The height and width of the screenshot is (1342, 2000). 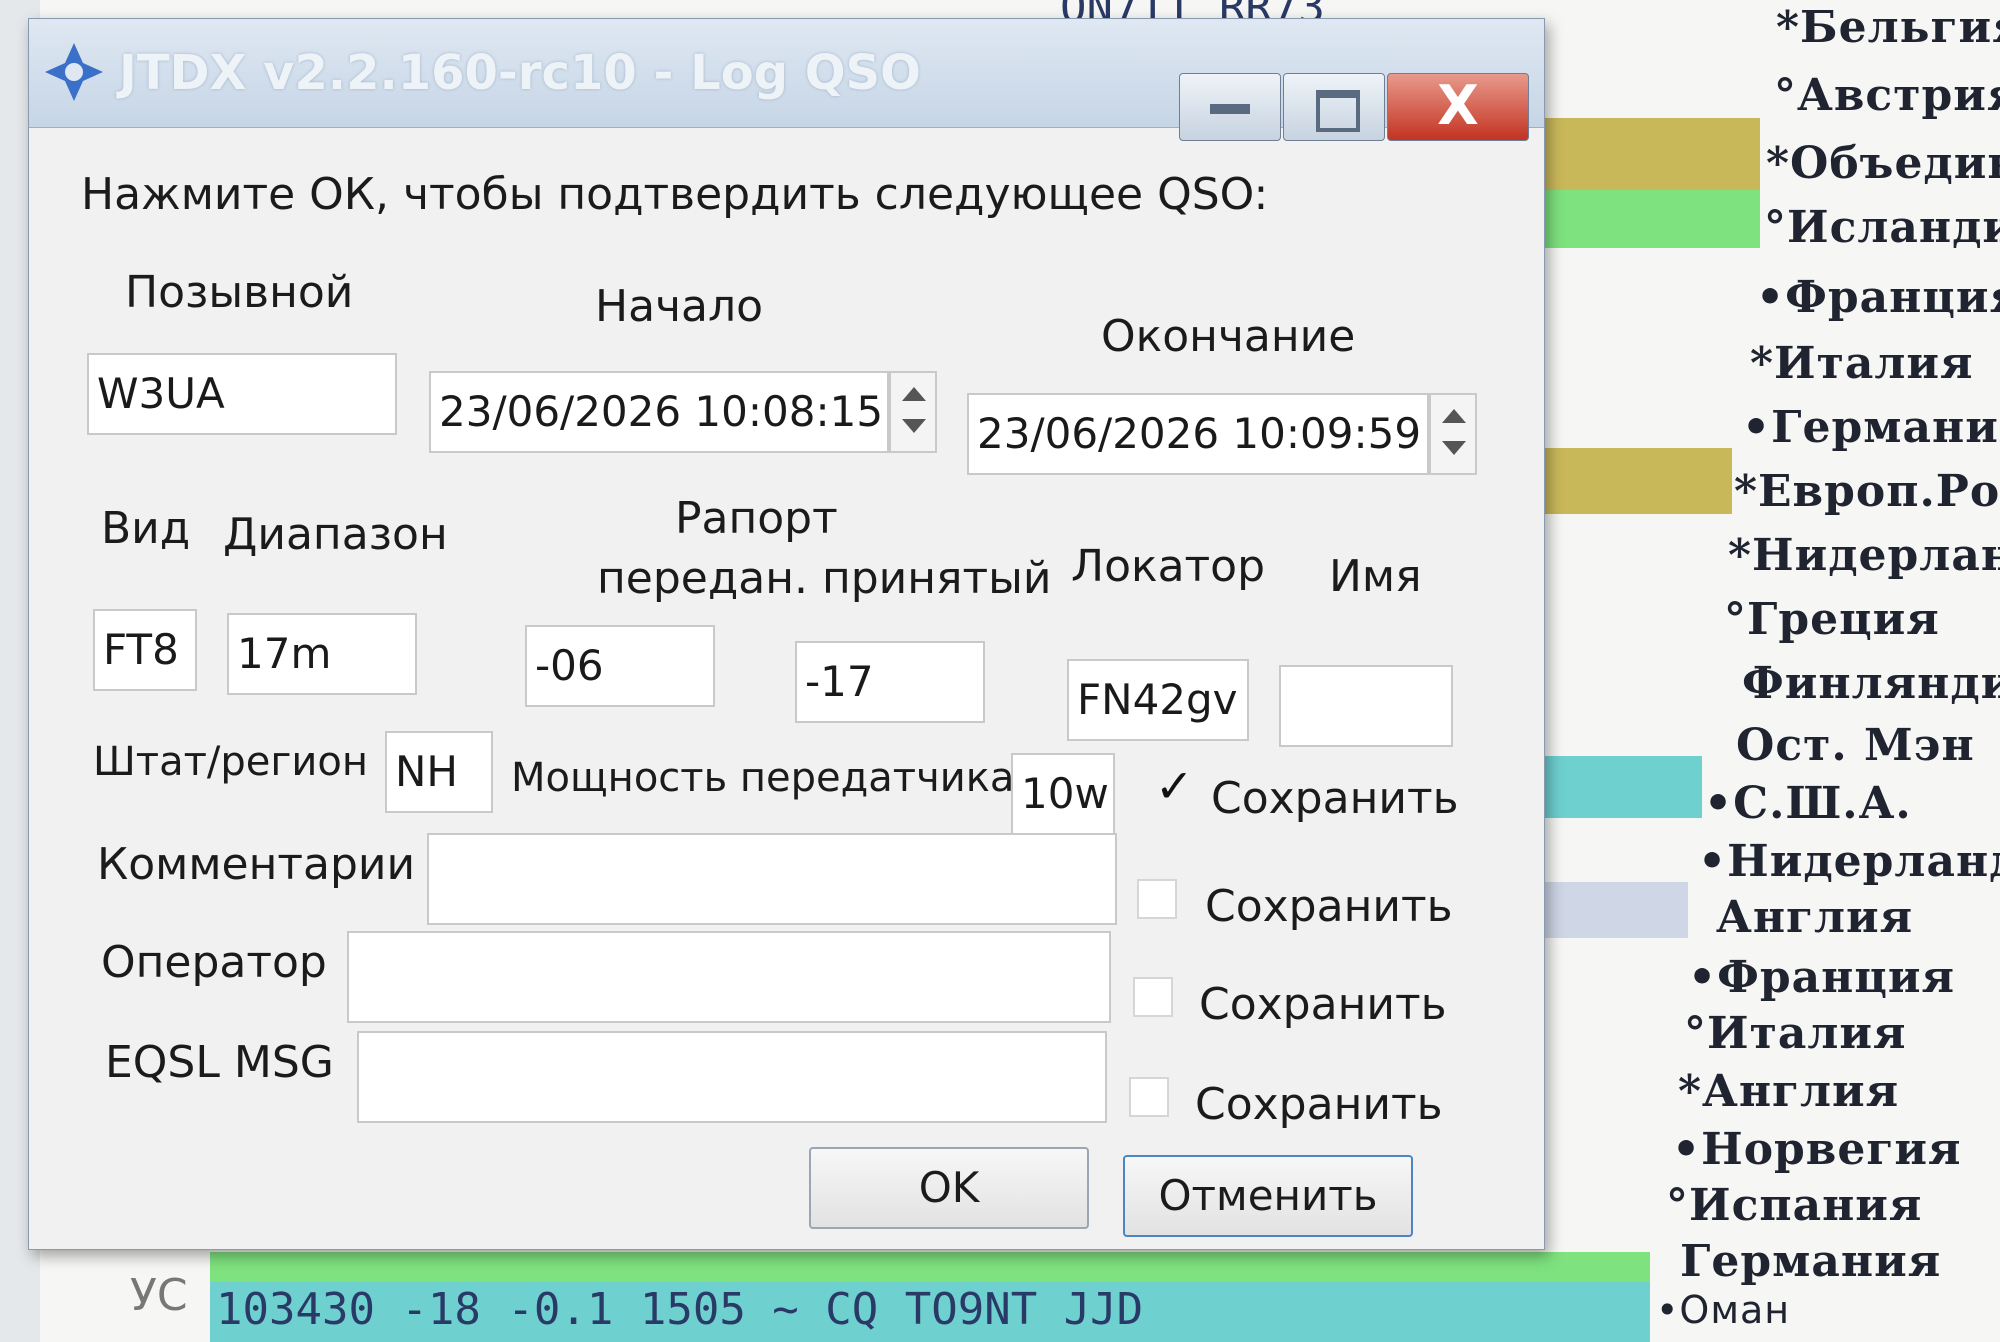 I want to click on minimize-button, so click(x=1230, y=107).